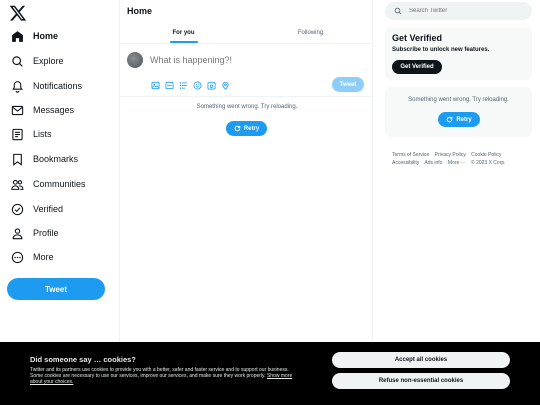 This screenshot has height=405, width=540. I want to click on footer-link-terms: Terms of Service, so click(410, 155).